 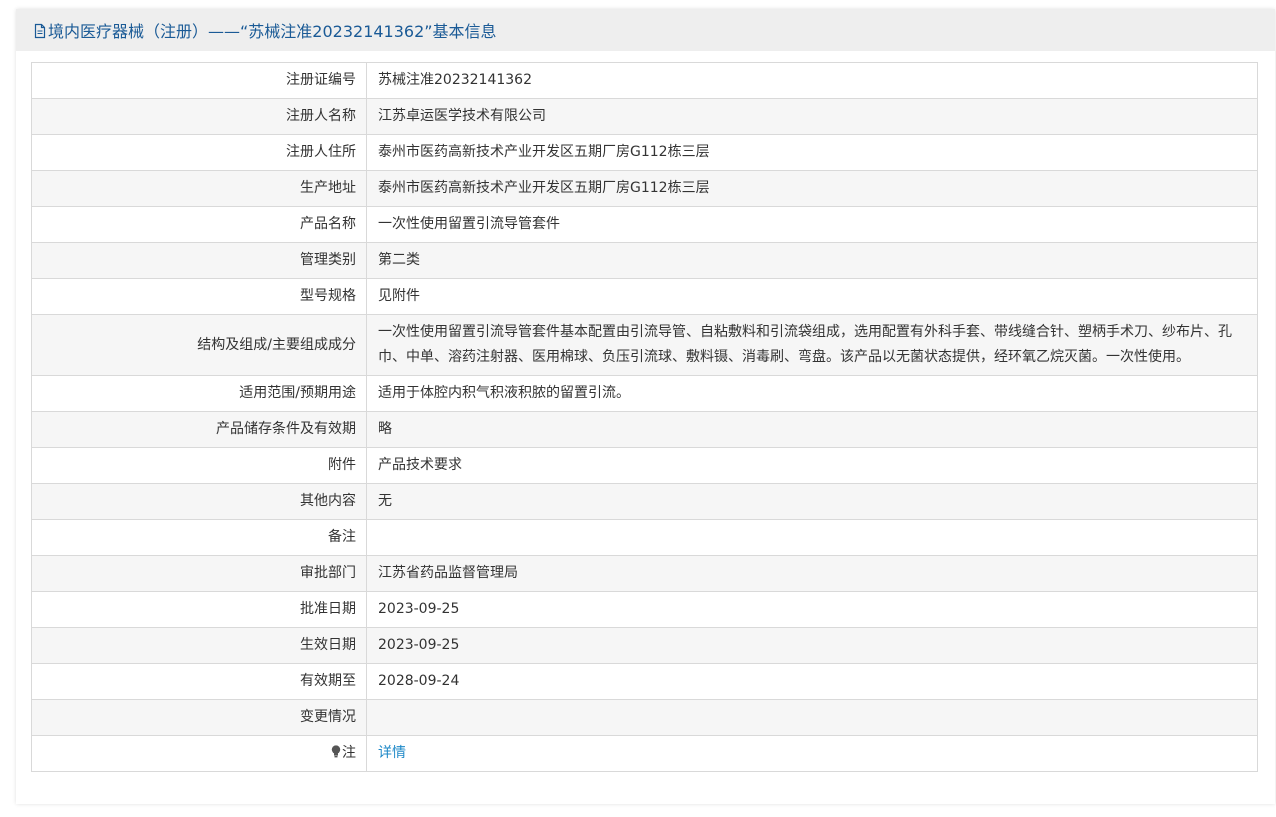 I want to click on field-value: 第二类, so click(x=812, y=260).